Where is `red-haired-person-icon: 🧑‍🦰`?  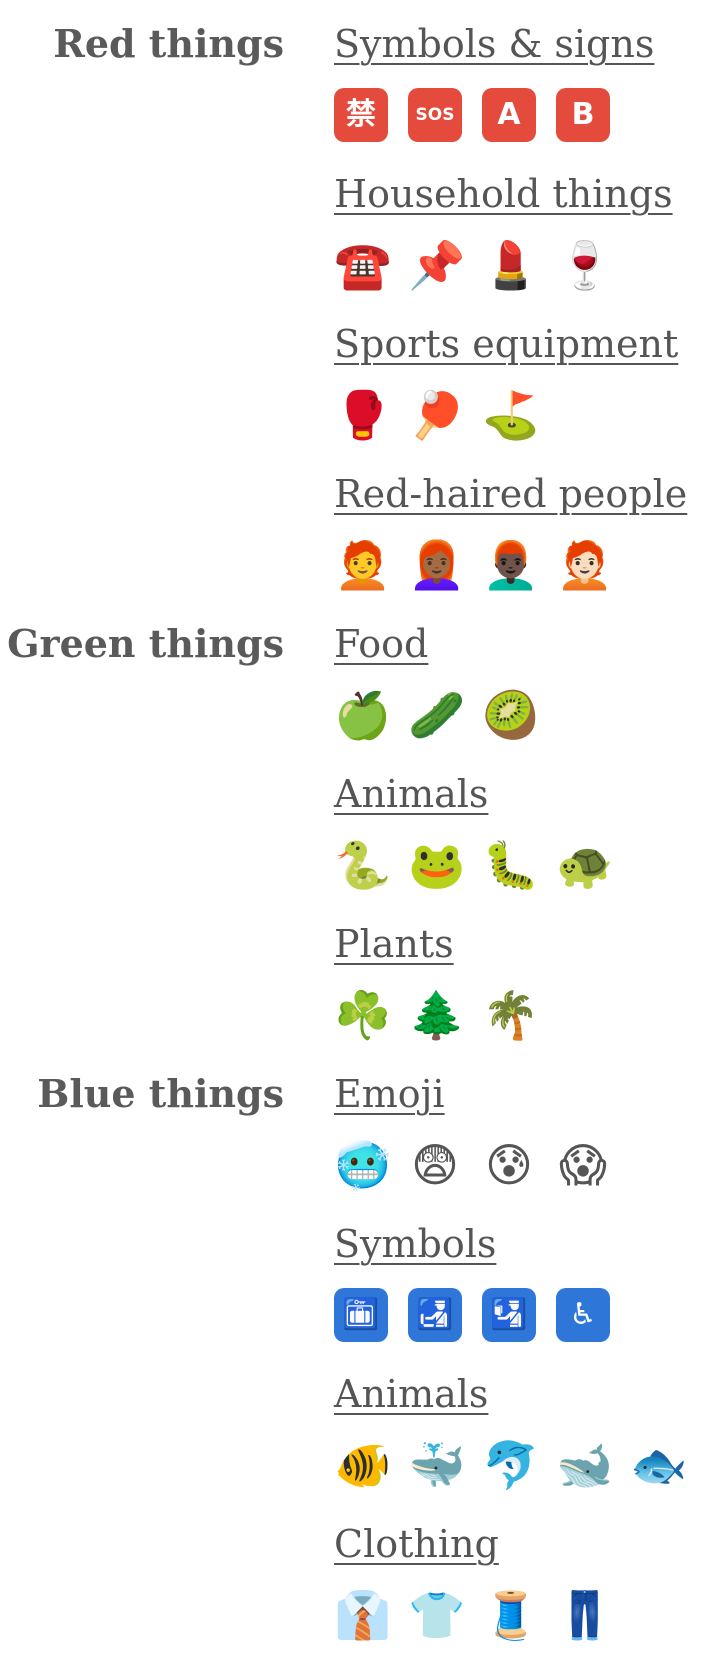
red-haired-person-icon: 🧑‍🦰 is located at coordinates (362, 565).